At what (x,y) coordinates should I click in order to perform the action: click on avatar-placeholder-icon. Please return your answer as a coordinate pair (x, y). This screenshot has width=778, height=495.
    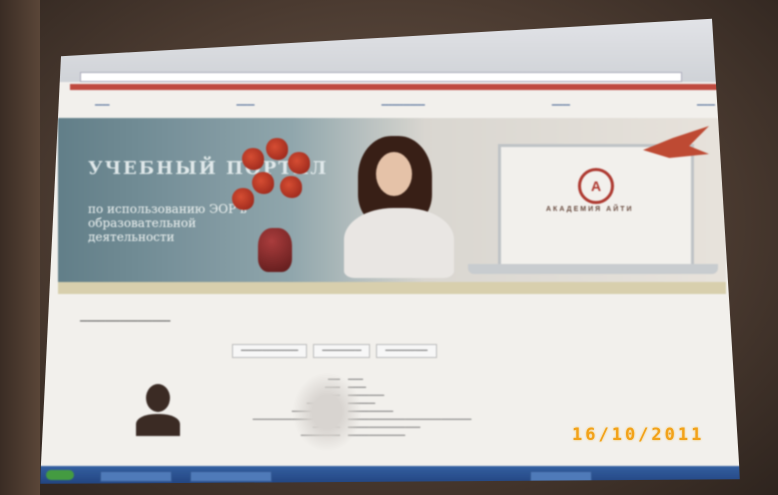
    Looking at the image, I should click on (158, 410).